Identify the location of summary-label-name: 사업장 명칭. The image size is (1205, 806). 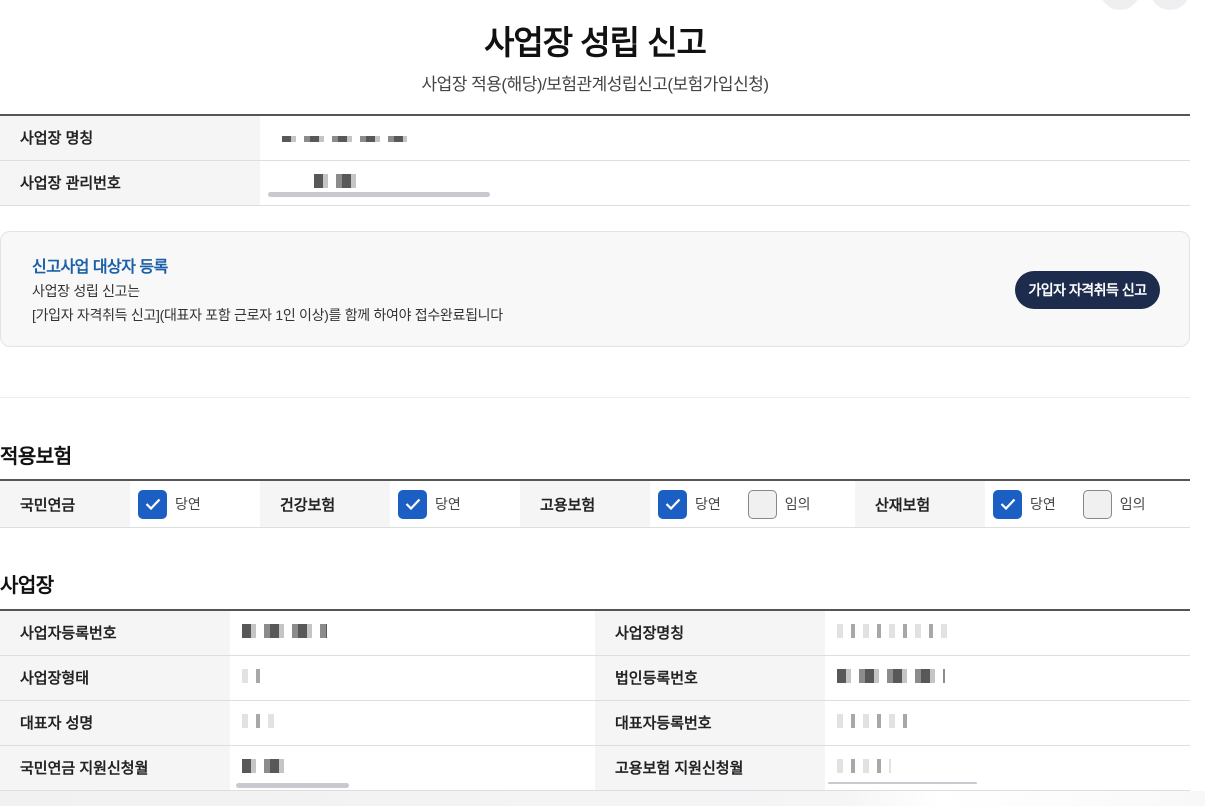
(130, 138).